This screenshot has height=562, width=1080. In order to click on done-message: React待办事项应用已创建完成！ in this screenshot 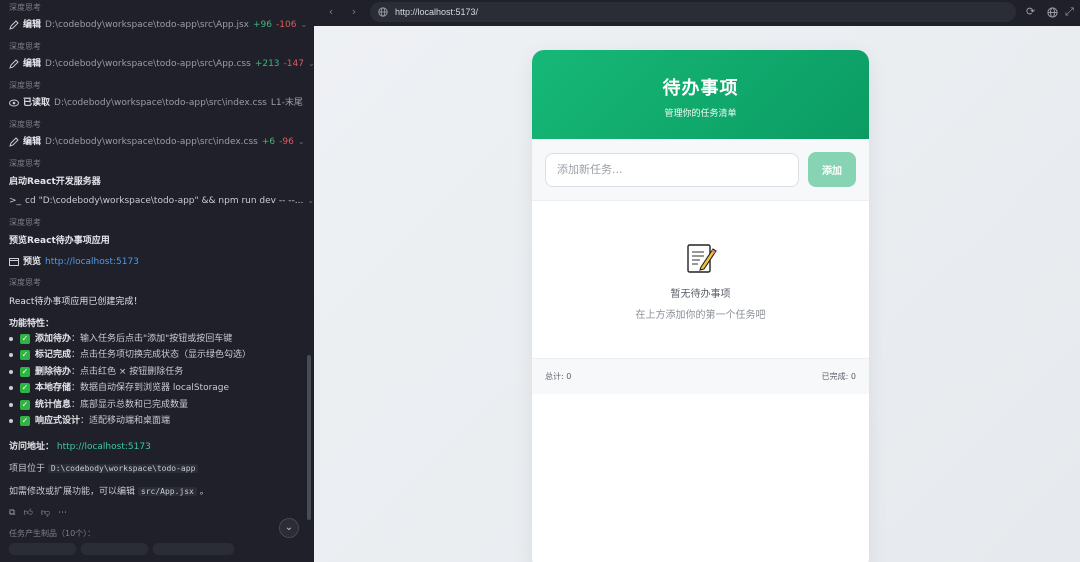, I will do `click(76, 302)`.